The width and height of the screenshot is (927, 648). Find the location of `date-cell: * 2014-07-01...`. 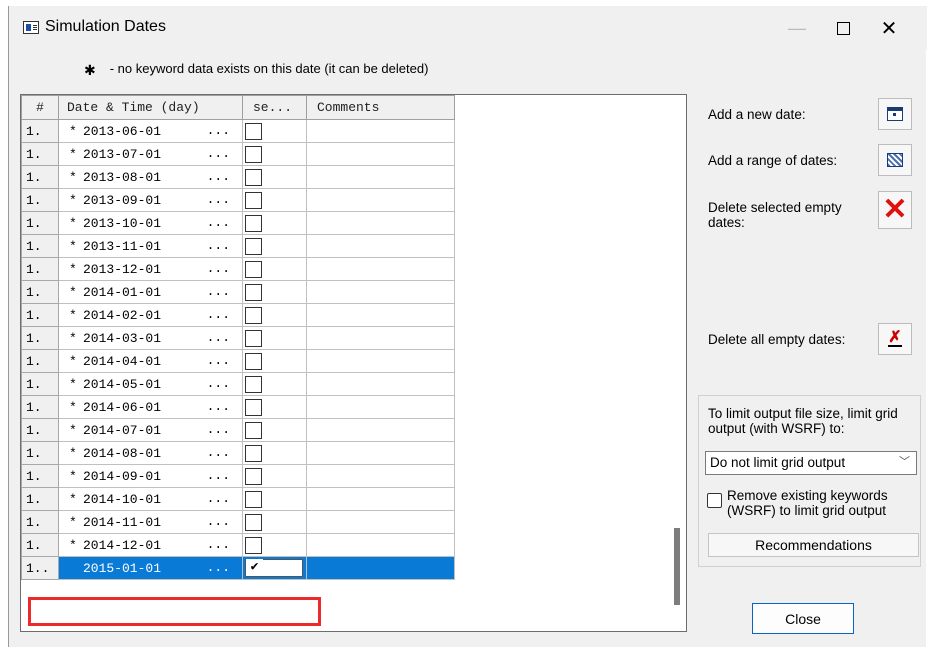

date-cell: * 2014-07-01... is located at coordinates (150, 430).